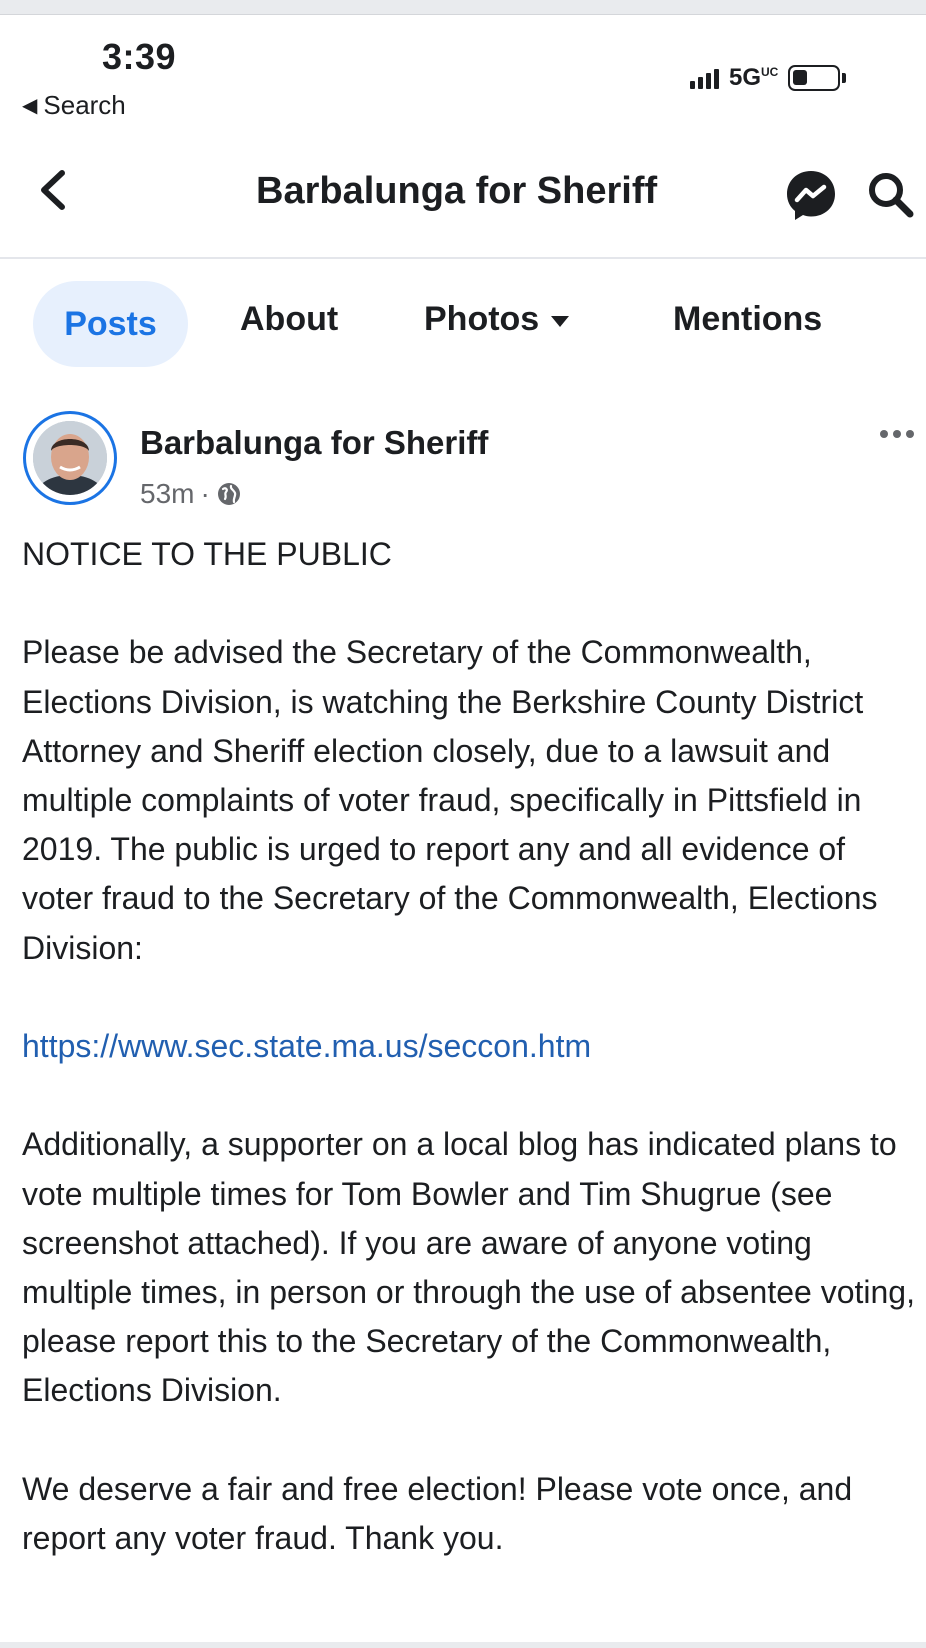 Image resolution: width=926 pixels, height=1648 pixels. Describe the element at coordinates (314, 443) in the screenshot. I see `post-author-name: Barbalunga for Sheriff` at that location.